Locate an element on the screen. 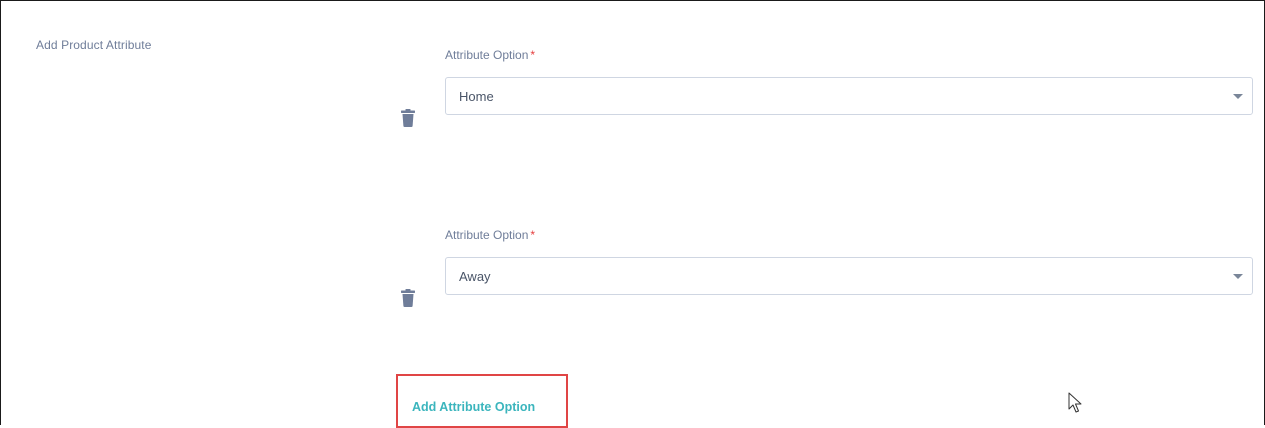  frame-top-border is located at coordinates (632, 0).